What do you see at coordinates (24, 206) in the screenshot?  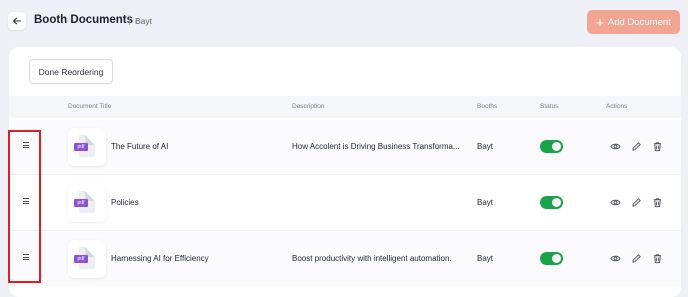 I see `drag-handles-highlight` at bounding box center [24, 206].